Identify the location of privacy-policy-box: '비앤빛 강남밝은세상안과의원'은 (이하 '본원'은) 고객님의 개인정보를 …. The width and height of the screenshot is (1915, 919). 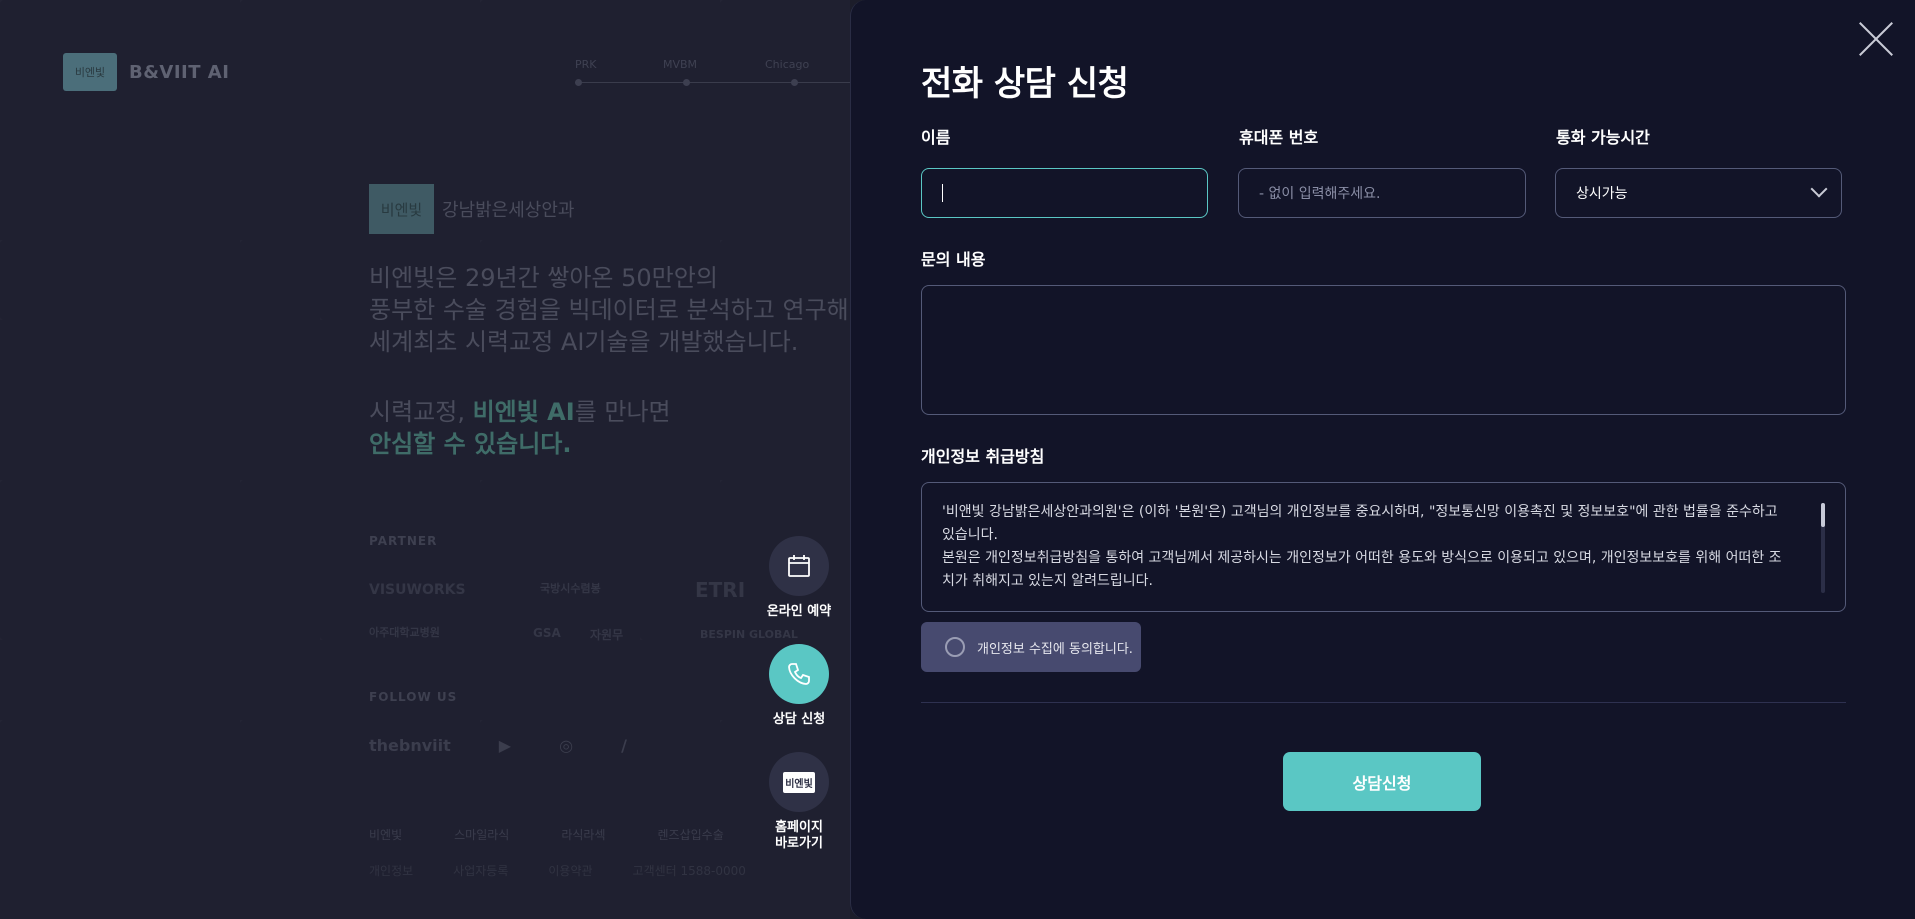
(1383, 547).